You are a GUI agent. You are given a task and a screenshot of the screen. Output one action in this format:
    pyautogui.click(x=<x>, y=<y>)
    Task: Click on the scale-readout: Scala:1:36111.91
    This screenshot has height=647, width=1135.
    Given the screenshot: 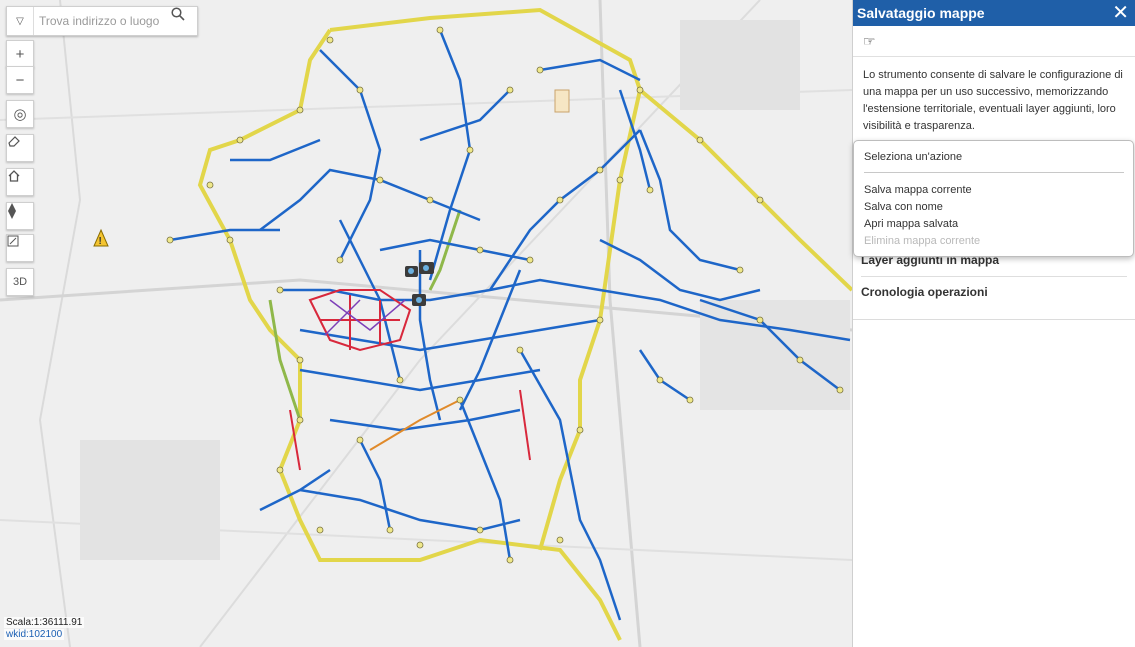 What is the action you would take?
    pyautogui.click(x=44, y=622)
    